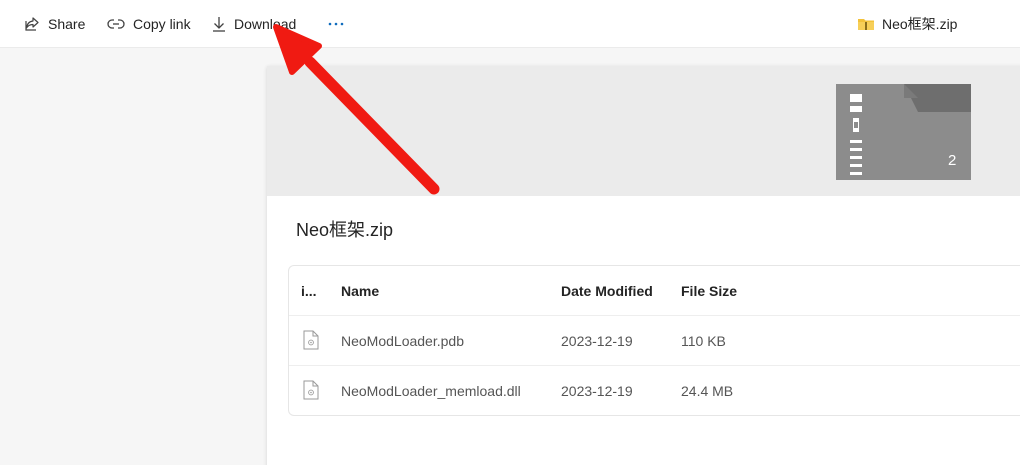  I want to click on download-label: Download, so click(265, 24).